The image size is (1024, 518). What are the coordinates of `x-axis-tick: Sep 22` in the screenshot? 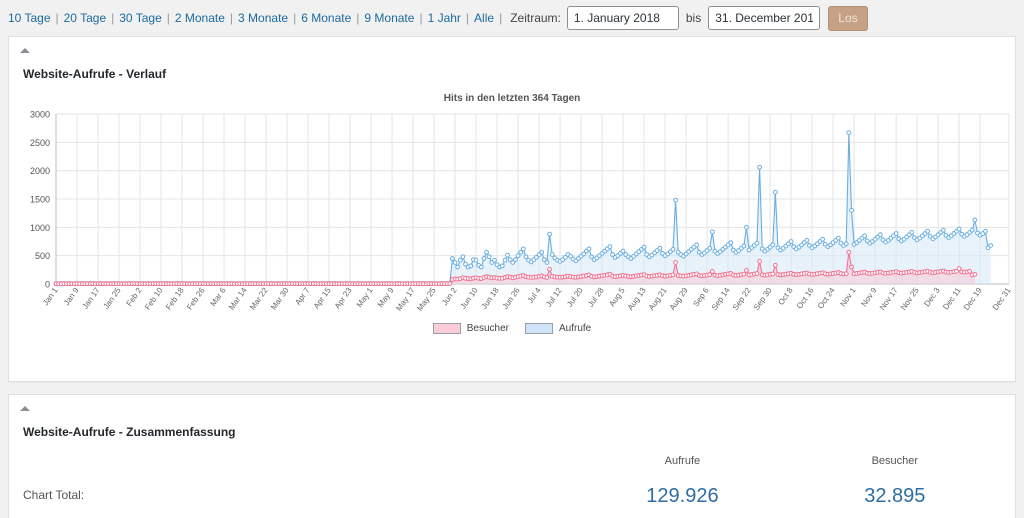 It's located at (742, 299).